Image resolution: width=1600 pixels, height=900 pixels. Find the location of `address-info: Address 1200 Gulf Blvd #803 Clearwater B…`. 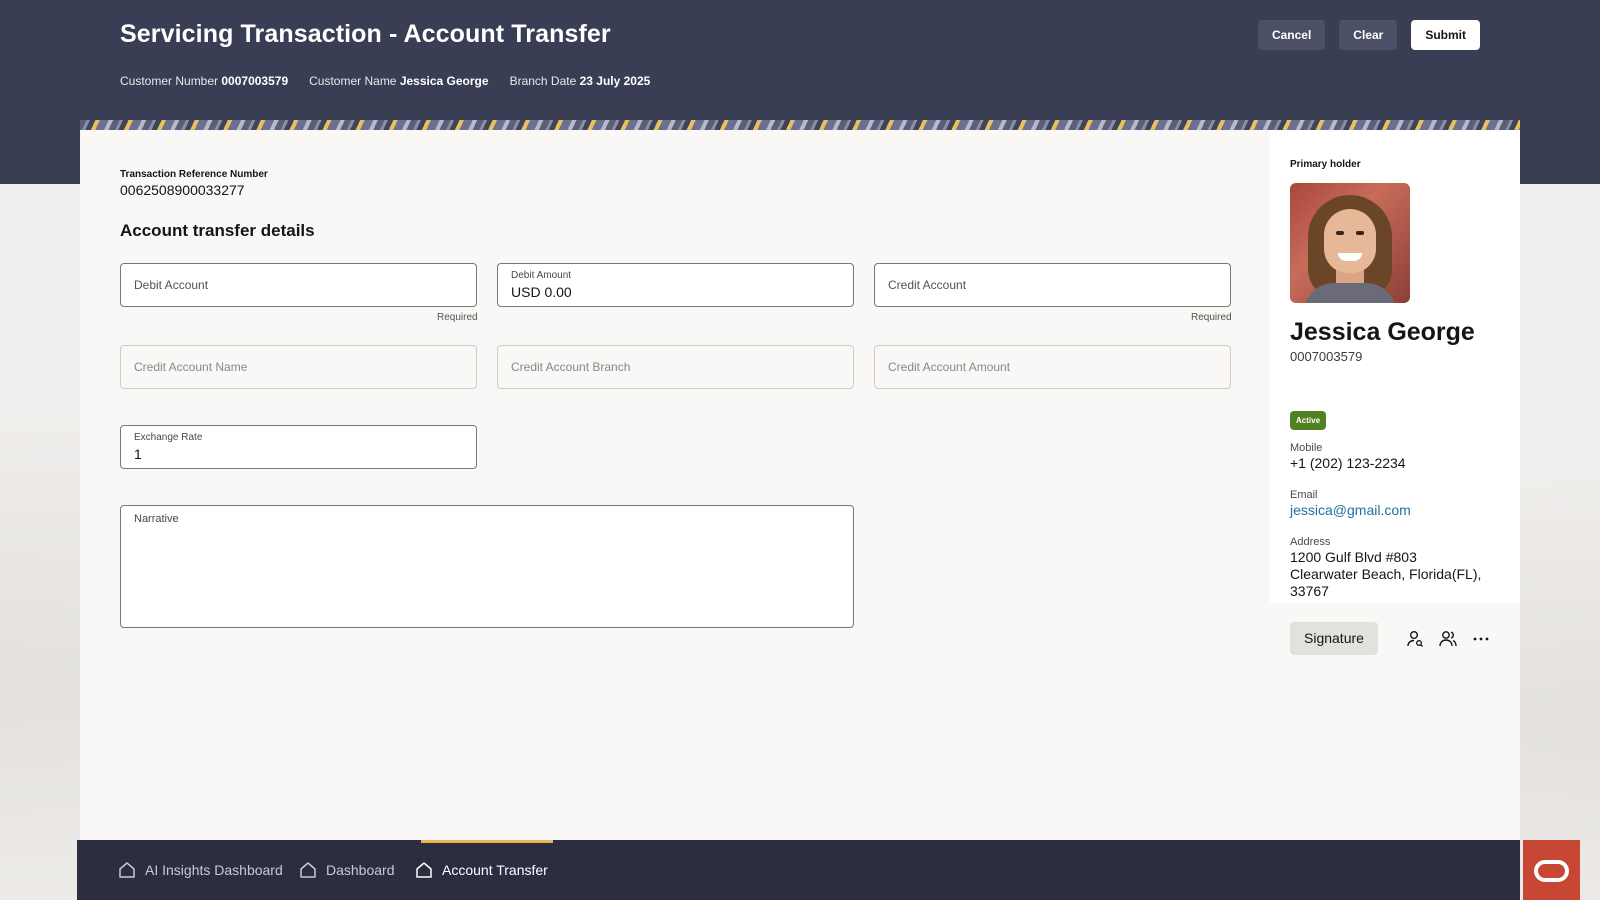

address-info: Address 1200 Gulf Blvd #803 Clearwater B… is located at coordinates (1386, 567).